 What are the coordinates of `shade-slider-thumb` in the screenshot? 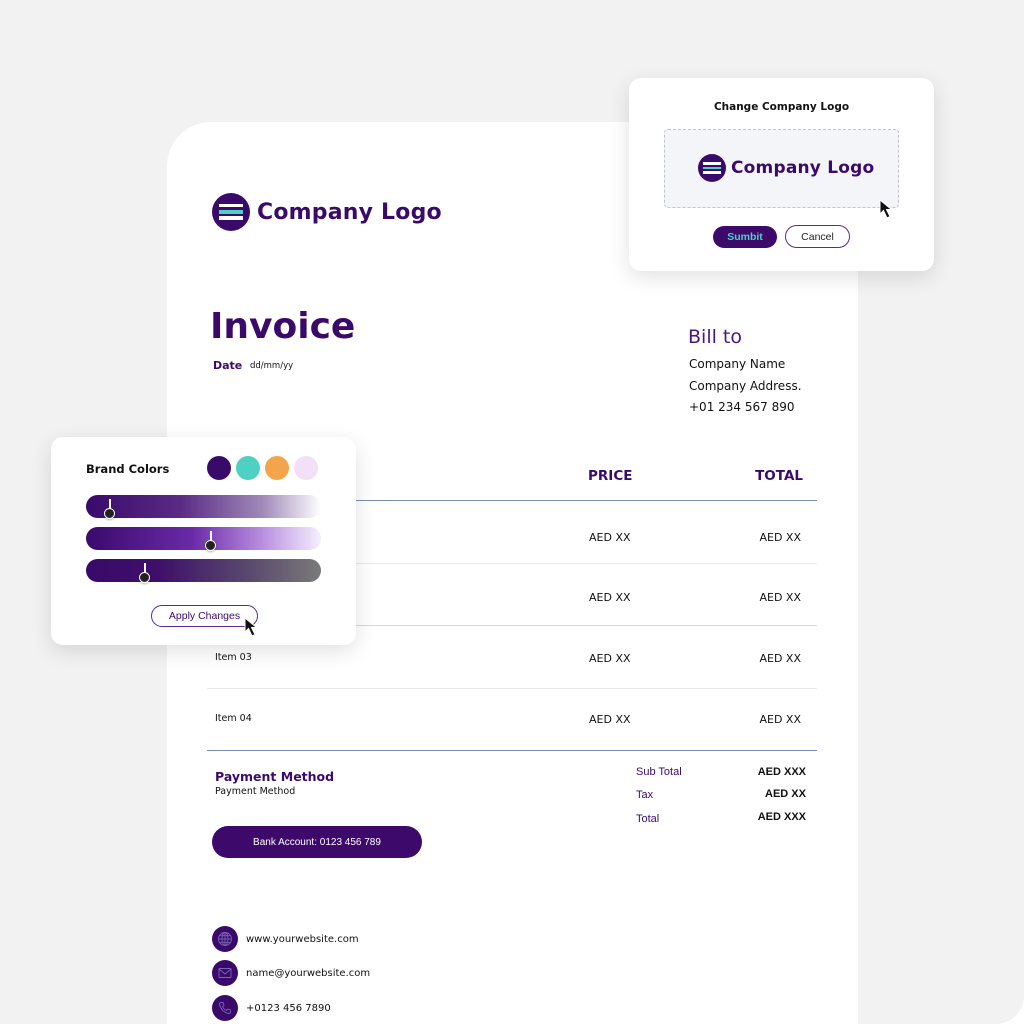 It's located at (144, 577).